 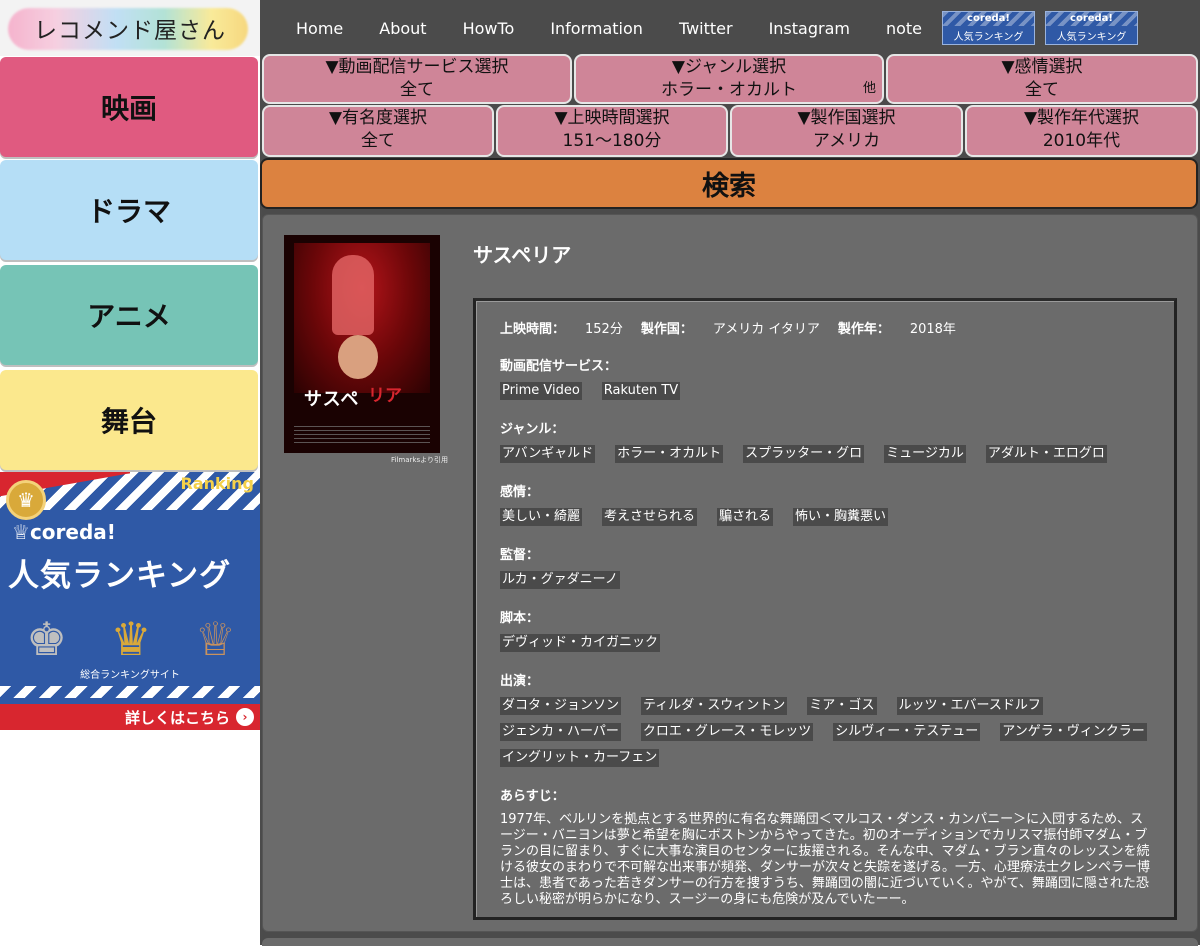 I want to click on filter-genre-value: ホラー・オカルト, so click(x=729, y=90).